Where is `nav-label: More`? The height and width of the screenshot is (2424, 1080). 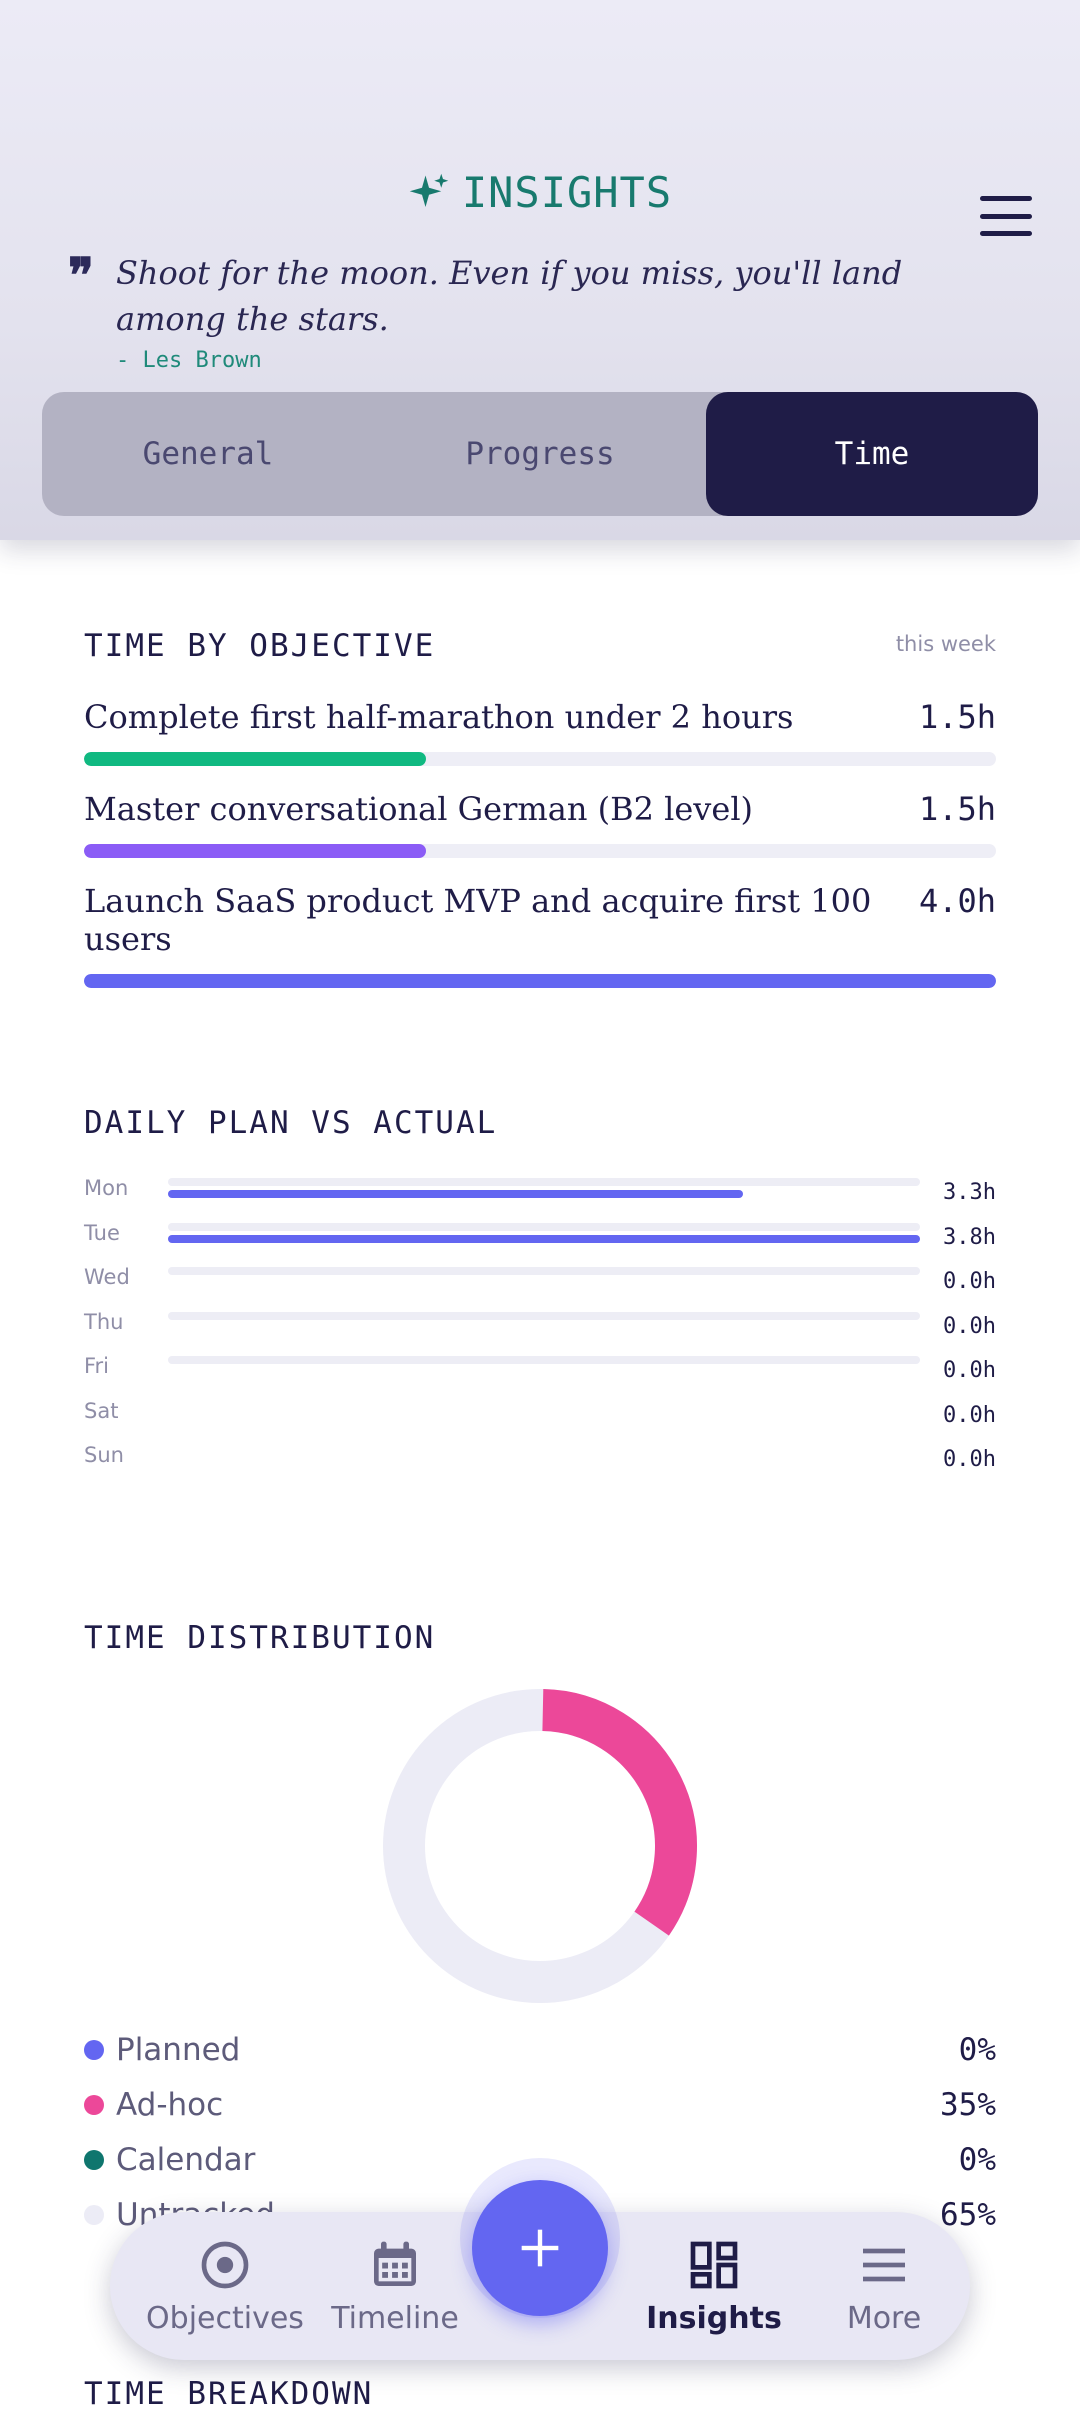
nav-label: More is located at coordinates (884, 2318).